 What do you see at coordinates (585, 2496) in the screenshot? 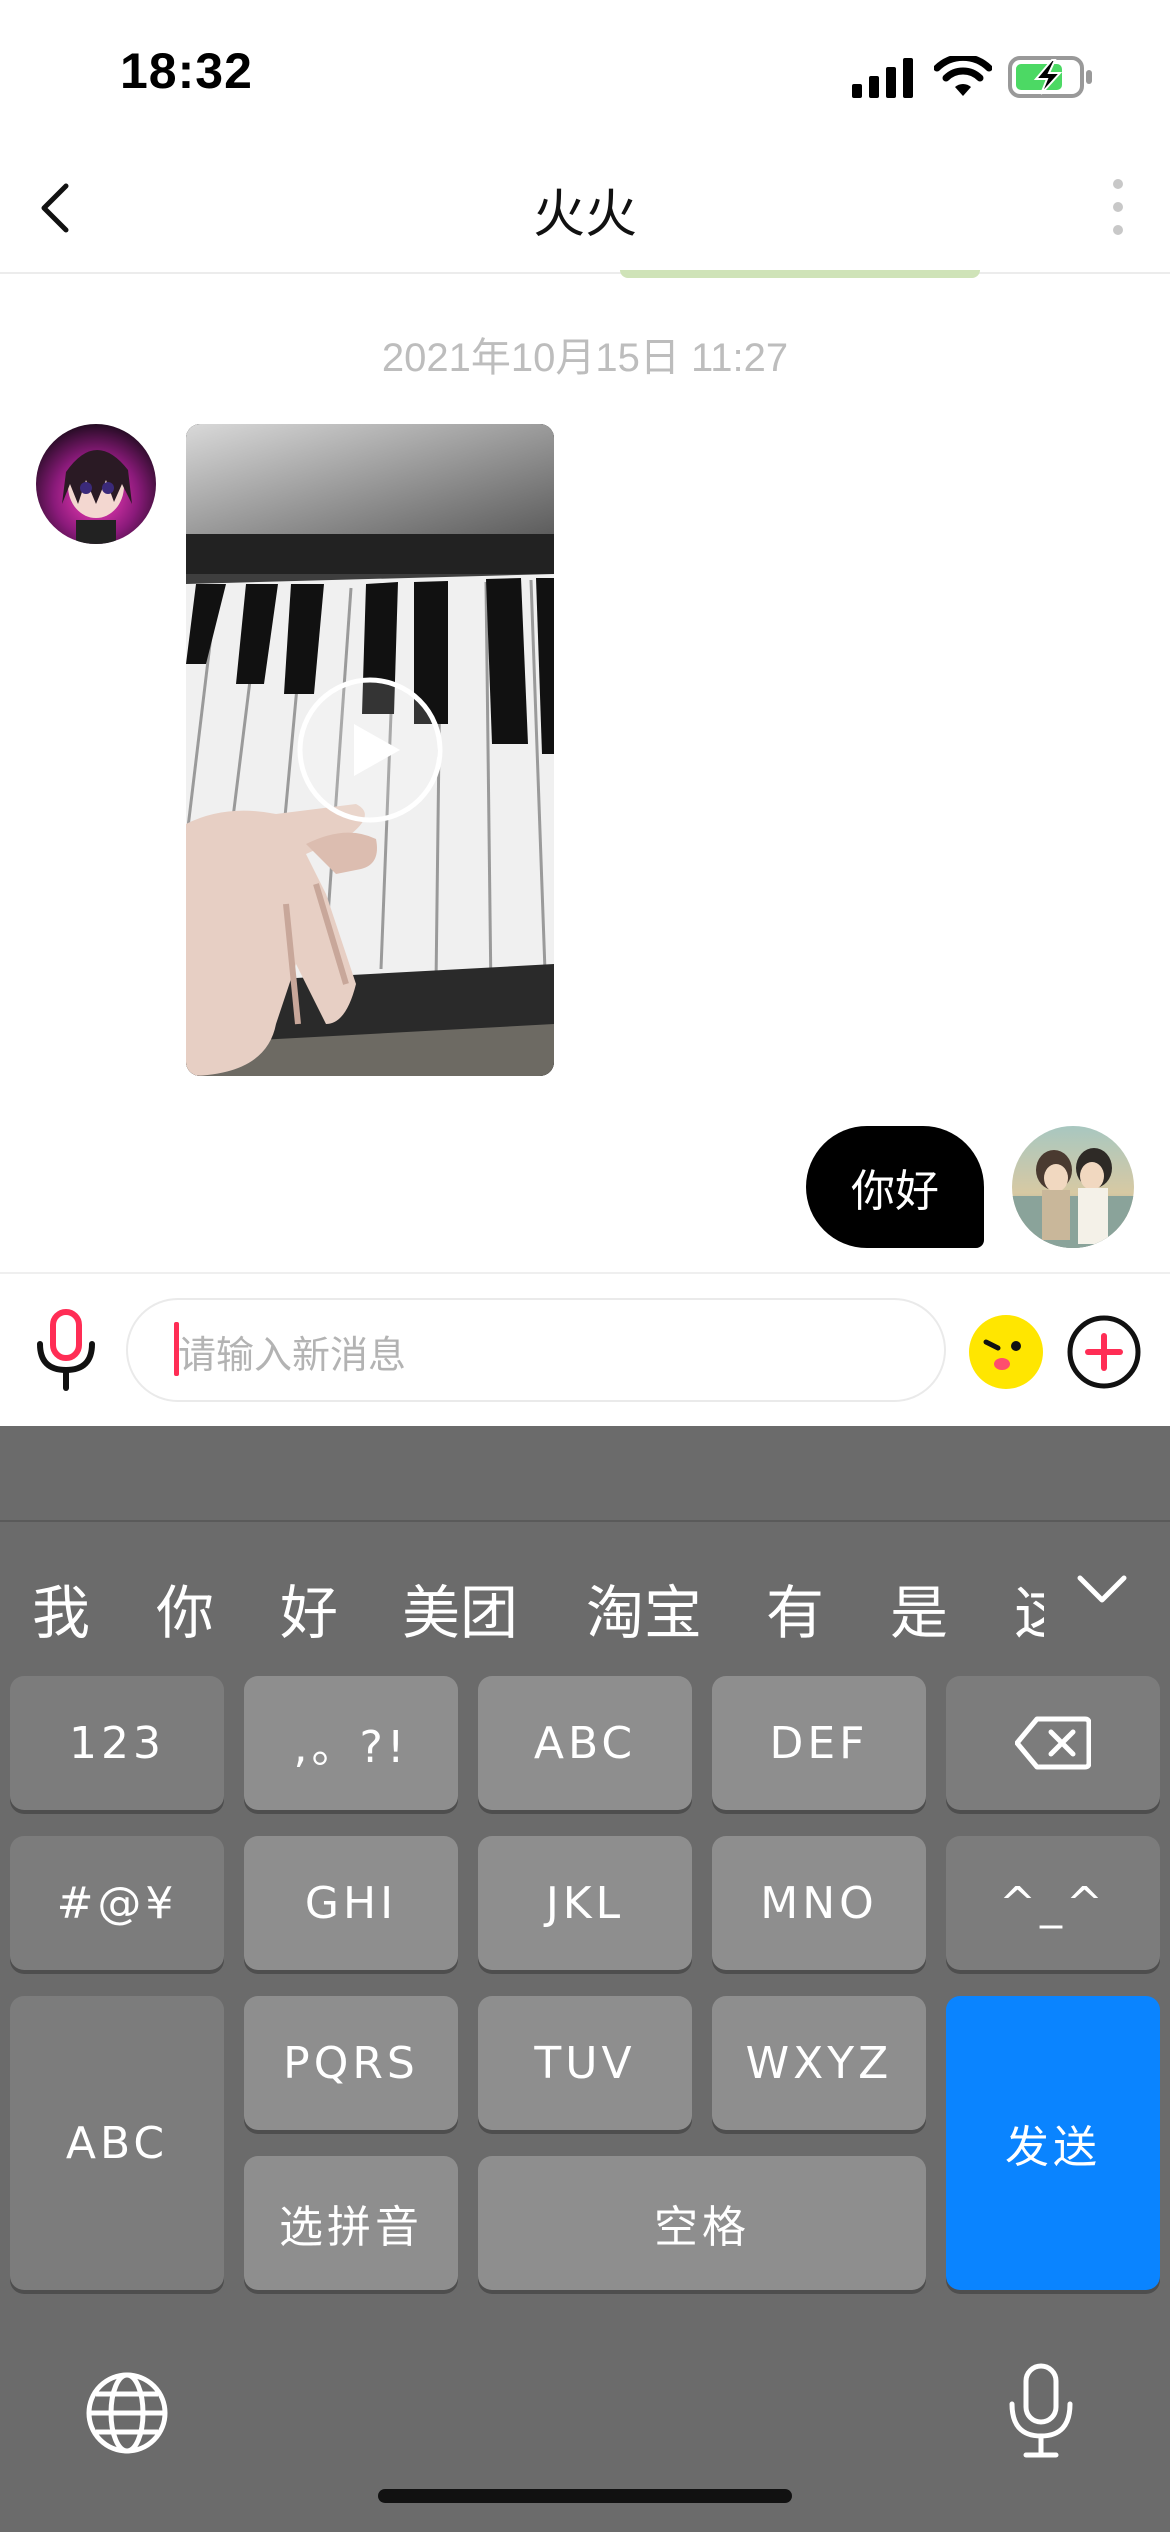
I see `home-indicator` at bounding box center [585, 2496].